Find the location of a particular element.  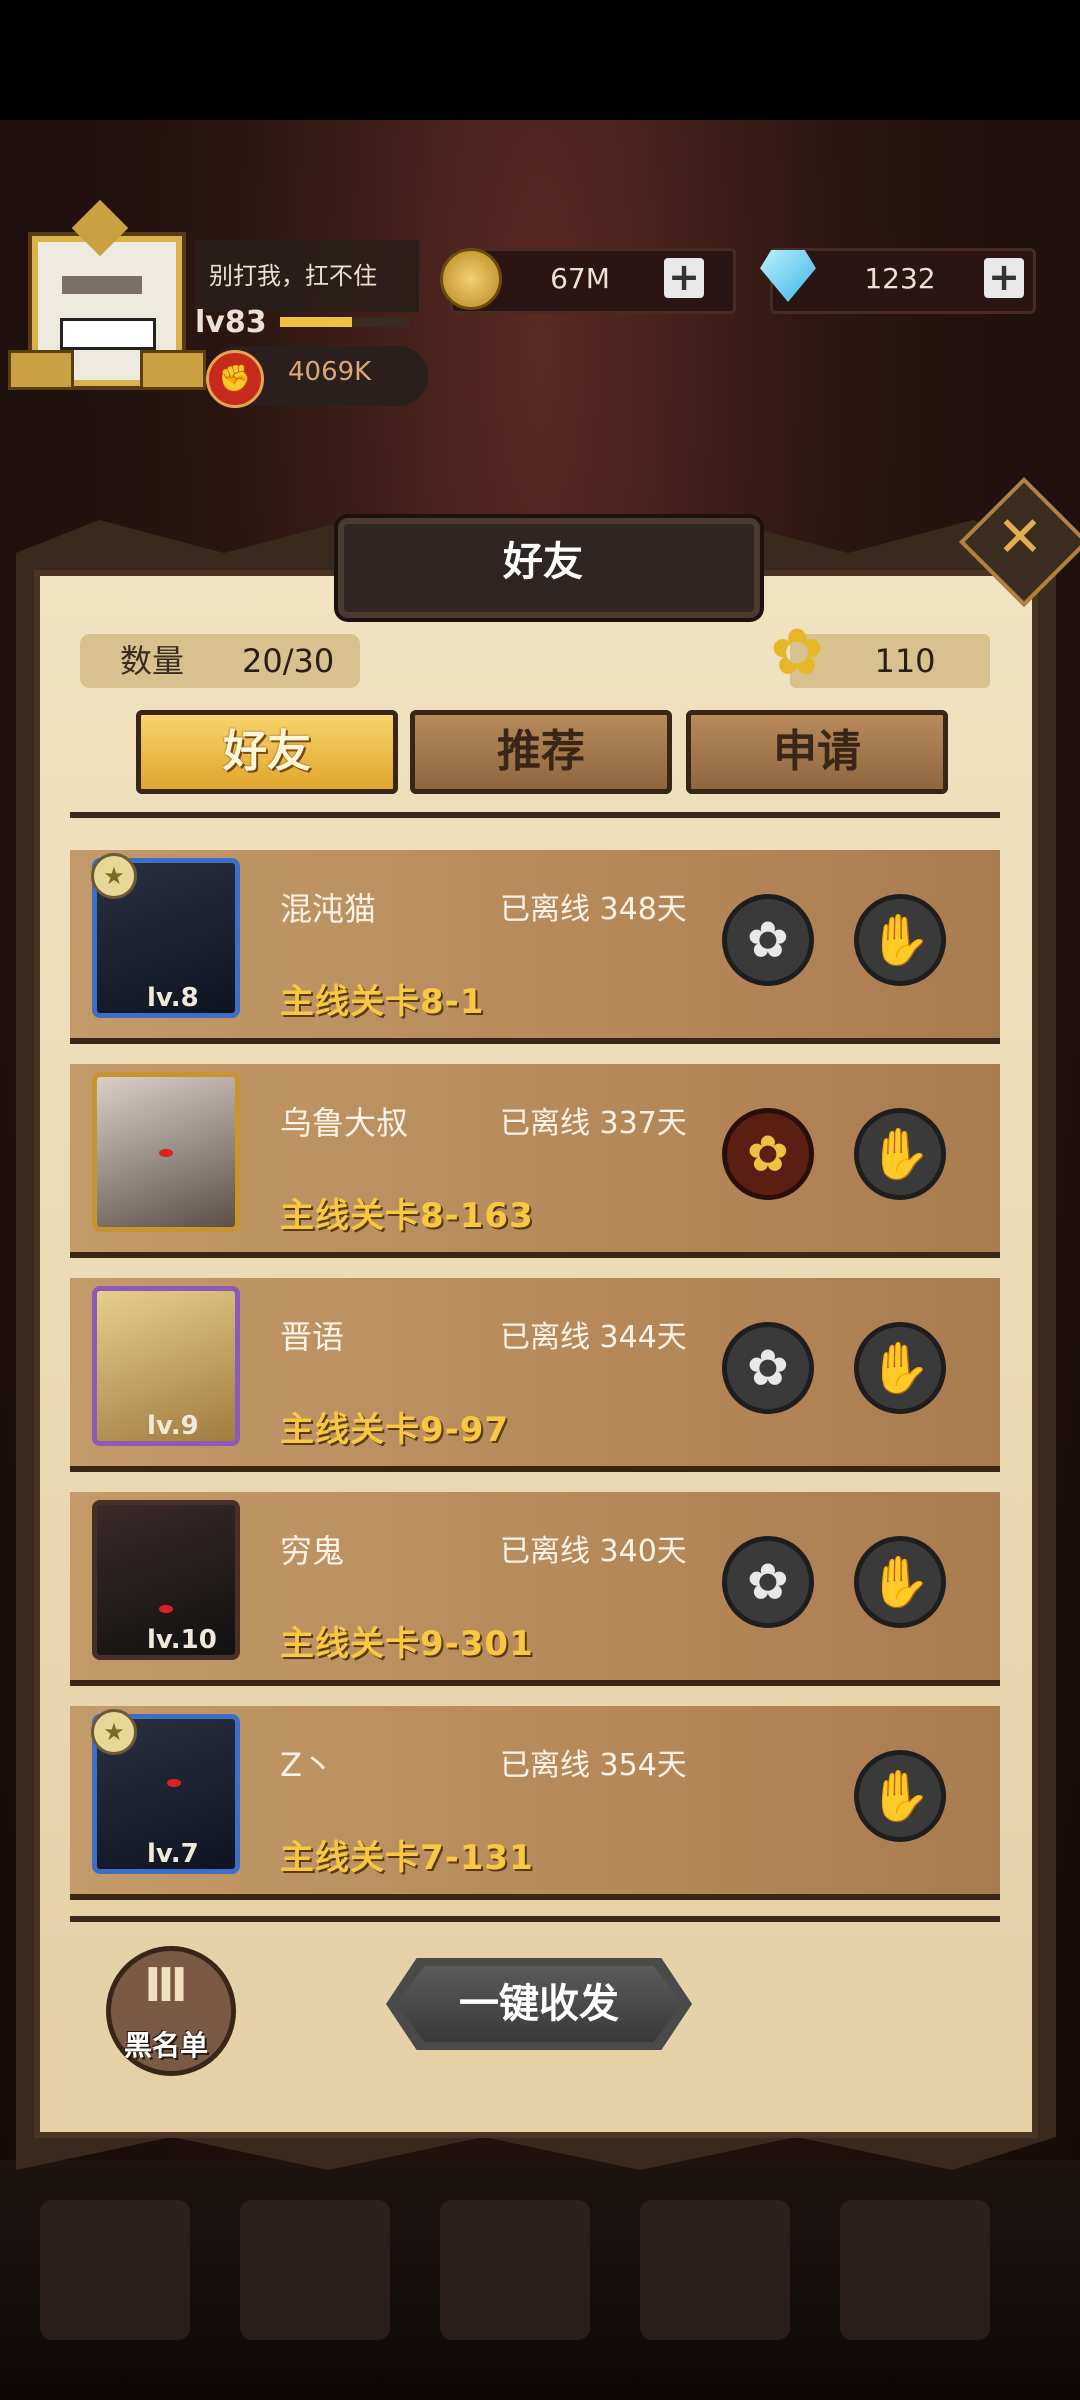

close-icon: ✕ is located at coordinates (1020, 538).